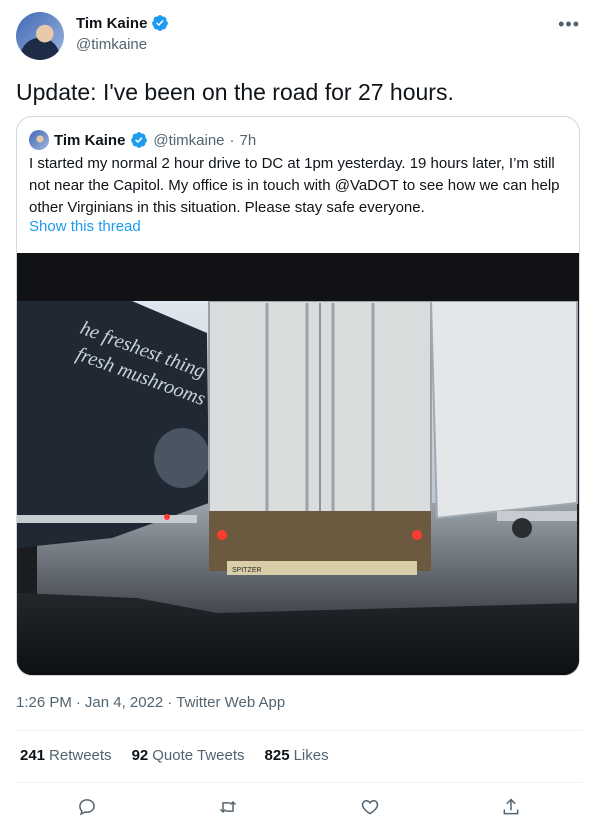  I want to click on quote-tweets-label: Quote Tweets, so click(198, 755).